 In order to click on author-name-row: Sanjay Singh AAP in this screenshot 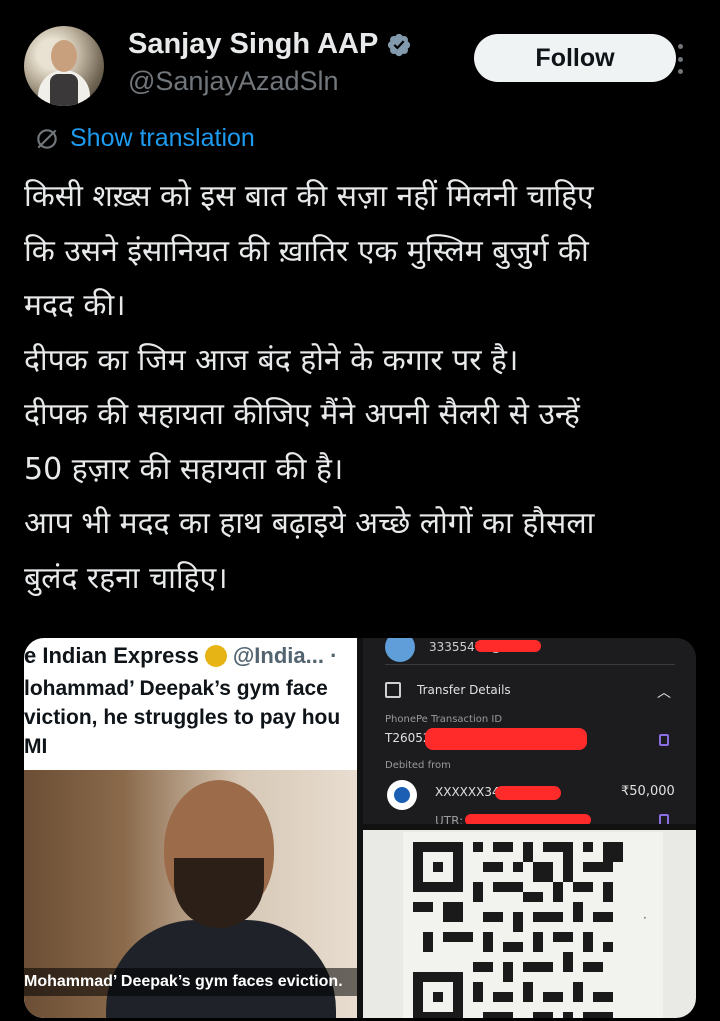, I will do `click(270, 44)`.